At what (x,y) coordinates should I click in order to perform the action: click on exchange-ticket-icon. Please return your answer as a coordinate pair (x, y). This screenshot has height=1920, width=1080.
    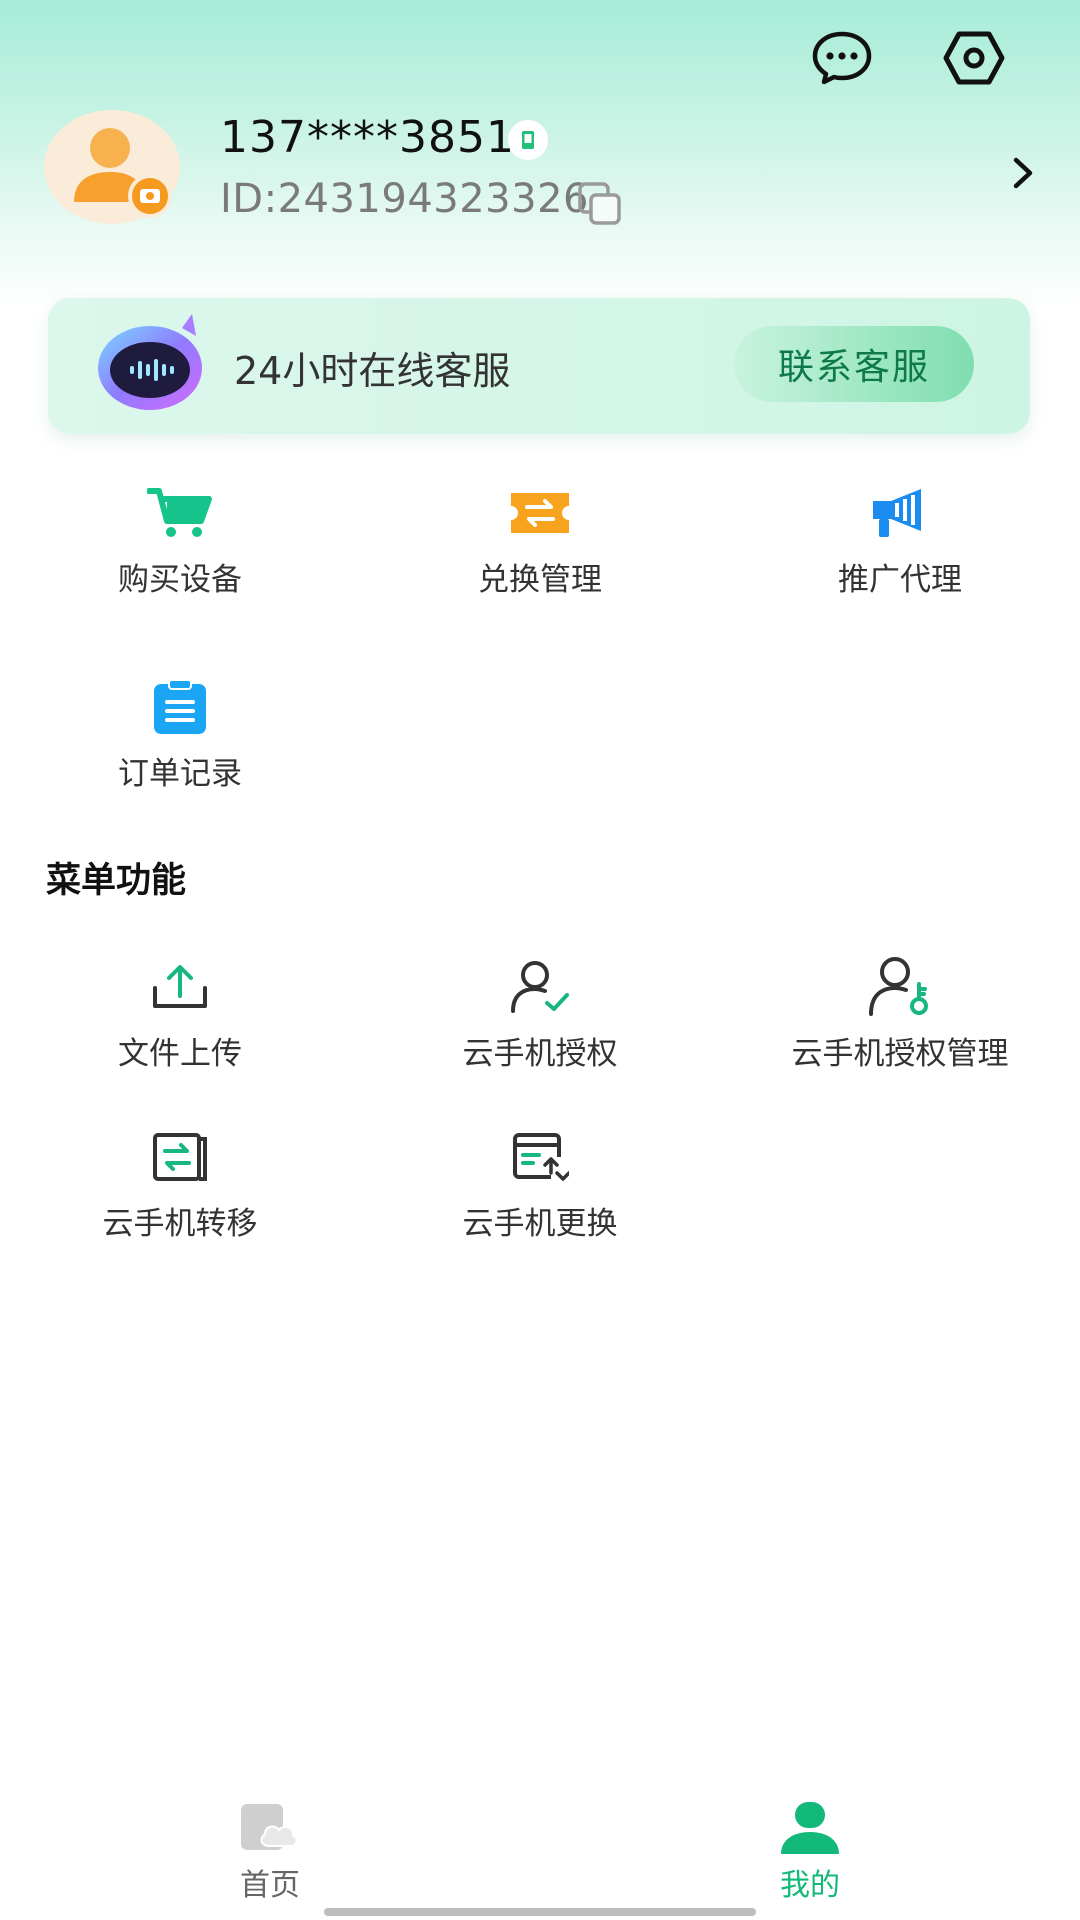
    Looking at the image, I should click on (540, 513).